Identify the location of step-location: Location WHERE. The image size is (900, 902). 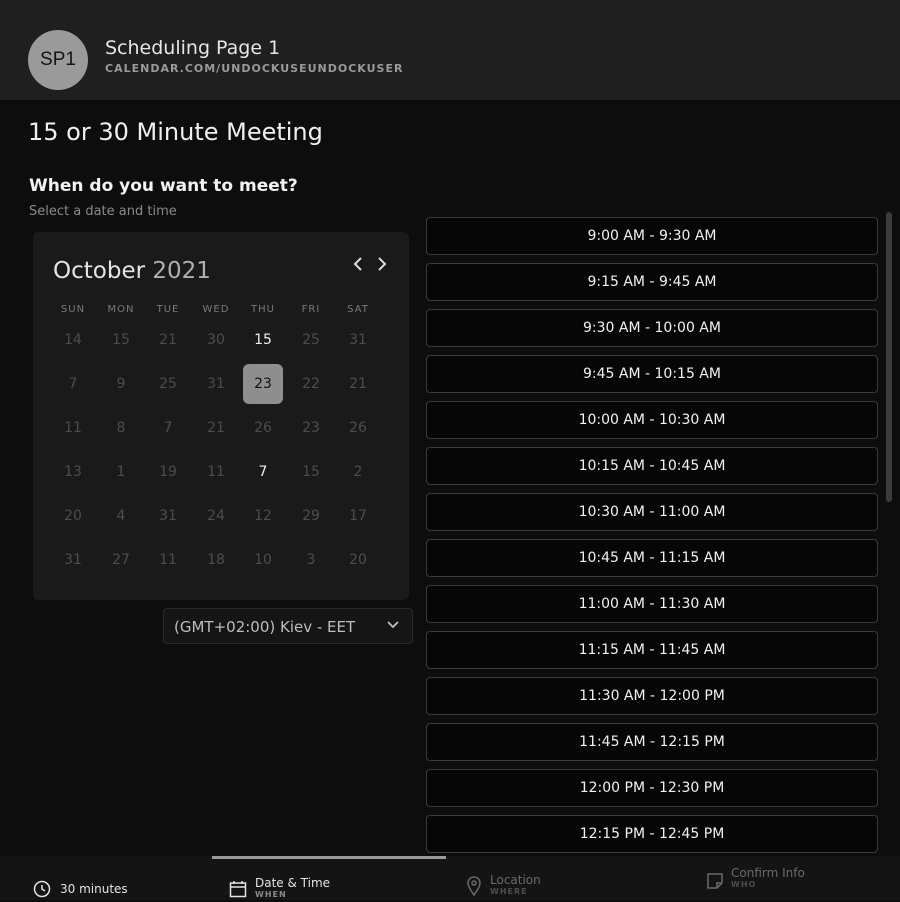
(515, 884).